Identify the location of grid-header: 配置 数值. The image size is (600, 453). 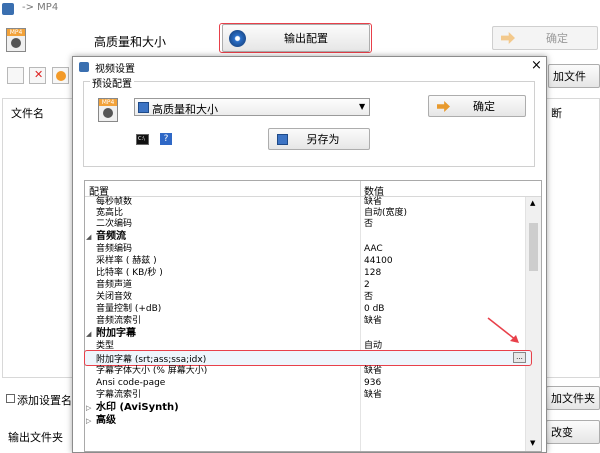
(313, 189).